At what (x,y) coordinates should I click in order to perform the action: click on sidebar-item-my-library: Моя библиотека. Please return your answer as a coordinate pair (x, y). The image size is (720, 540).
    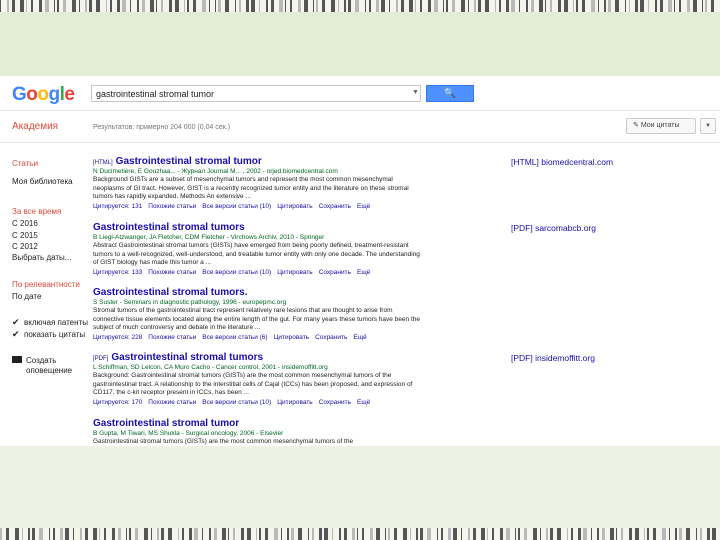
    Looking at the image, I should click on (42, 181).